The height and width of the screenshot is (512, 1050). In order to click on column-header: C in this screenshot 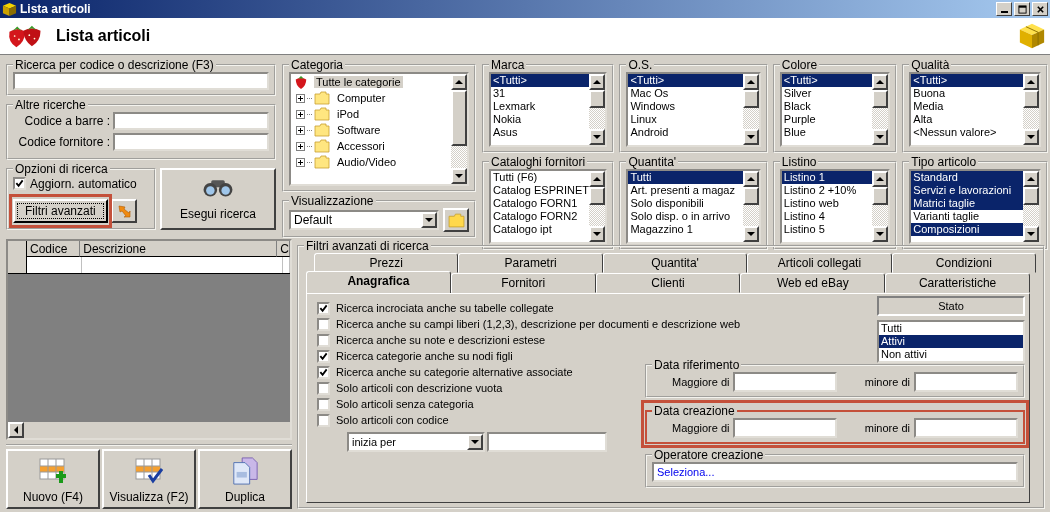, I will do `click(283, 249)`.